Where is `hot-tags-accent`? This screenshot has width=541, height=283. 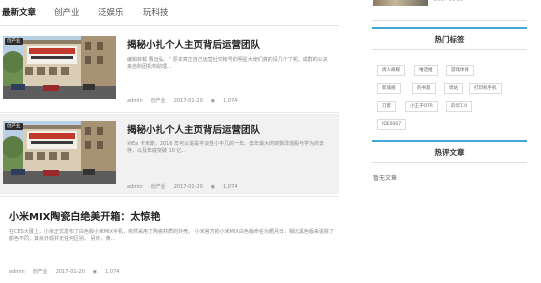
hot-tags-accent is located at coordinates (449, 28).